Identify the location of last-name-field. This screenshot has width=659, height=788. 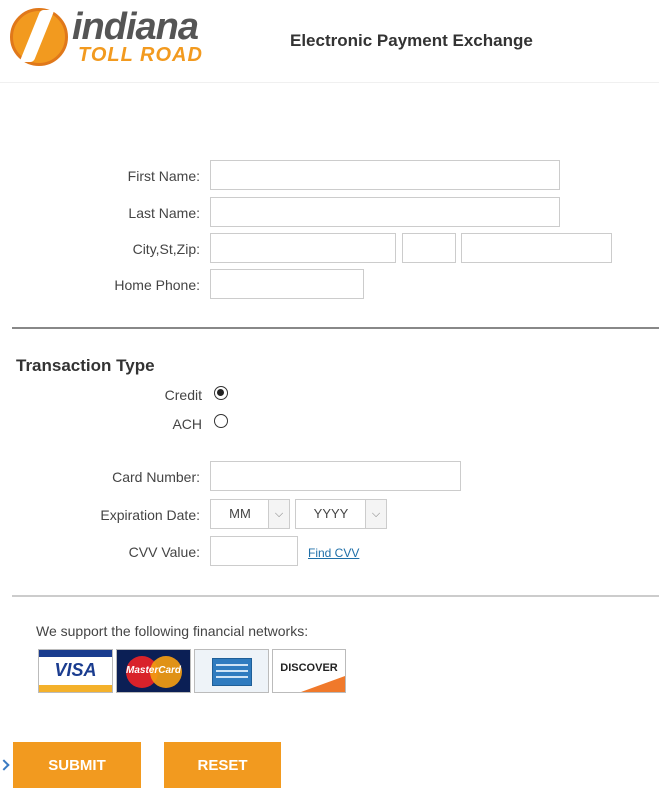
(385, 212).